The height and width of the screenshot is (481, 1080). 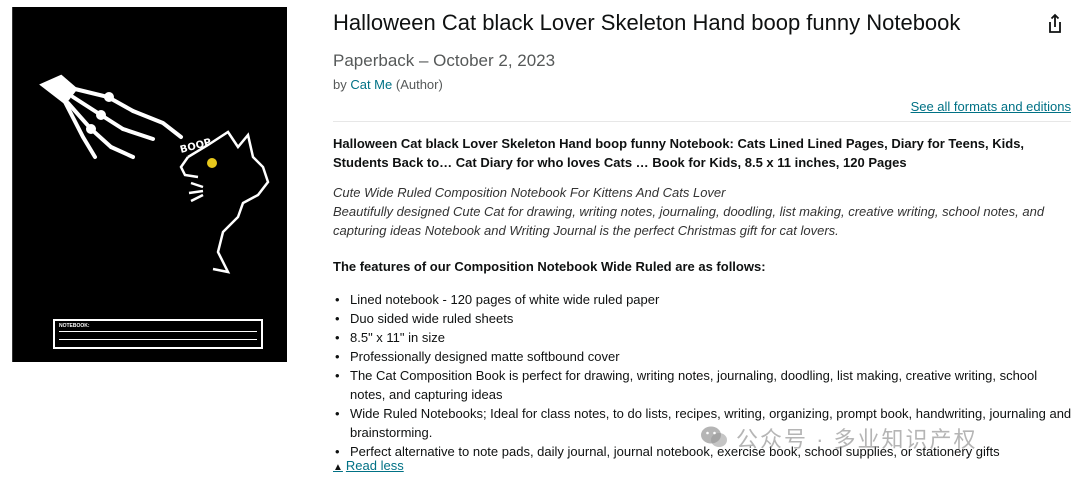 I want to click on cover-art: BOOP, so click(x=154, y=174).